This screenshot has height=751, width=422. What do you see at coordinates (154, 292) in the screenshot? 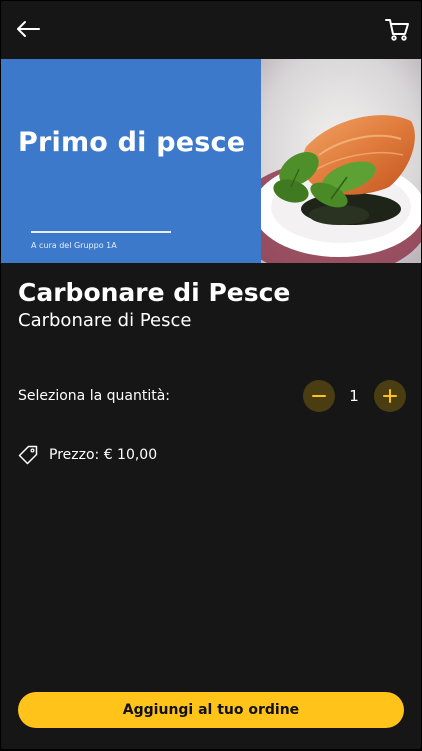
I see `dish-title: Carbonare di Pesce` at bounding box center [154, 292].